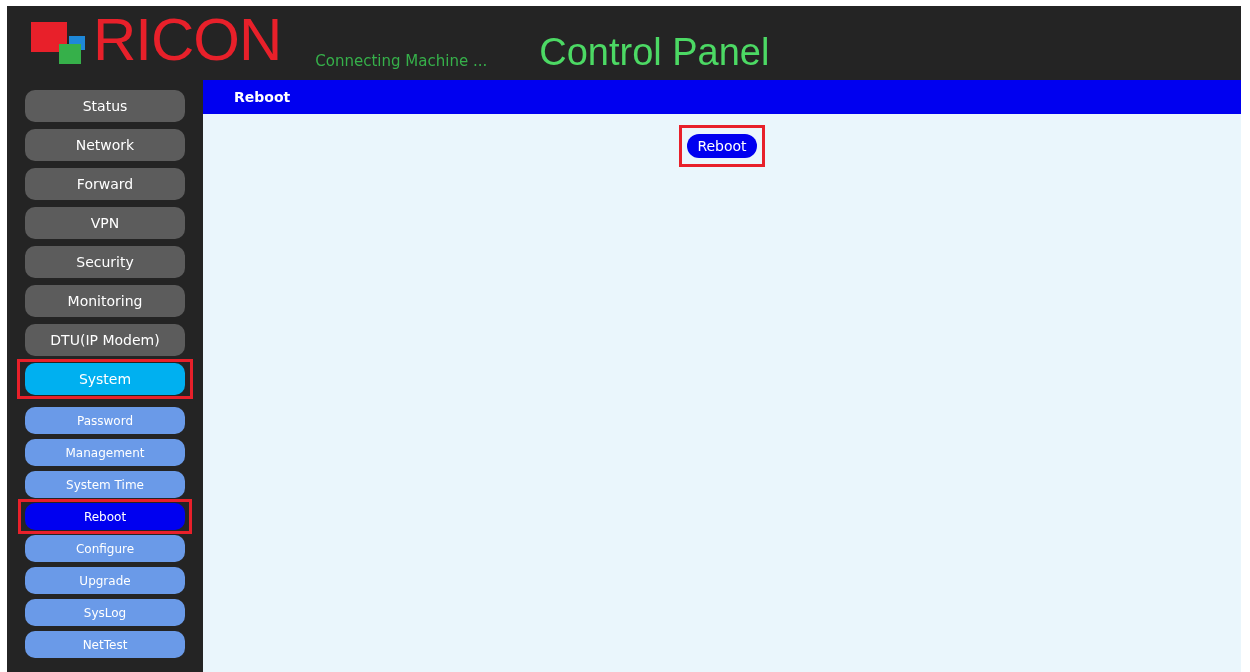  What do you see at coordinates (105, 145) in the screenshot?
I see `menu-item: Network` at bounding box center [105, 145].